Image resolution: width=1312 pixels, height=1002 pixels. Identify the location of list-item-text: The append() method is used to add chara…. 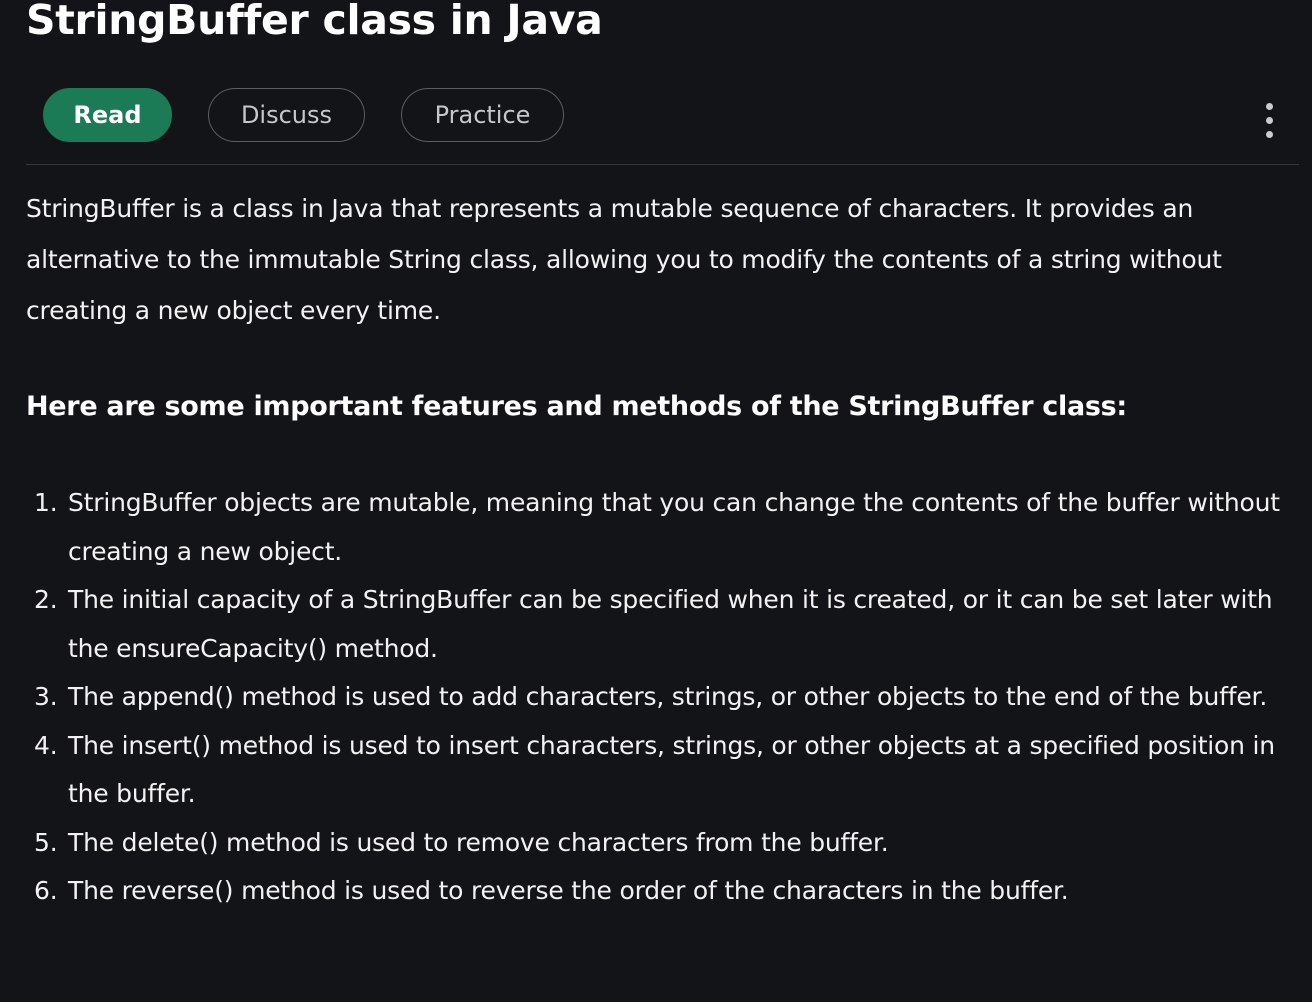
(668, 696).